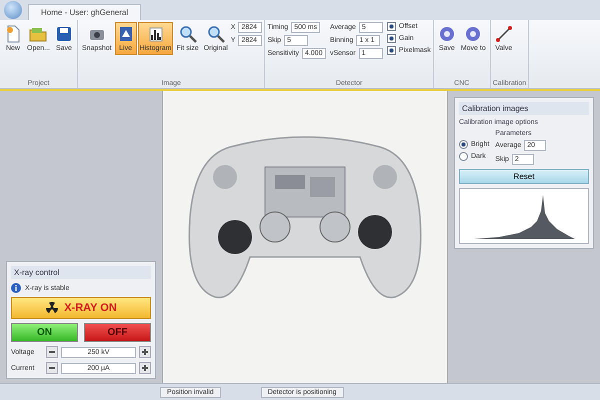 Image resolution: width=600 pixels, height=400 pixels. What do you see at coordinates (524, 108) in the screenshot?
I see `panel-title: Calibration images` at bounding box center [524, 108].